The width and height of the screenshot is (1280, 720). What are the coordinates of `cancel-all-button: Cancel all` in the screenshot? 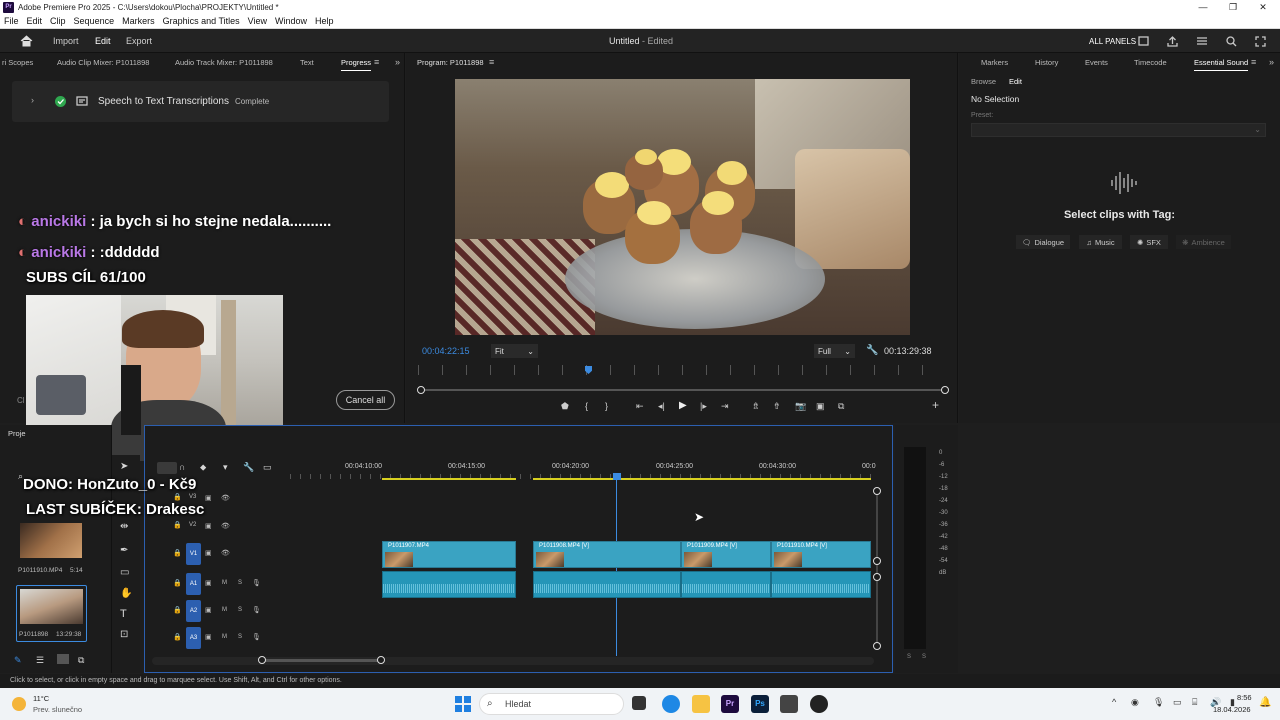 It's located at (365, 400).